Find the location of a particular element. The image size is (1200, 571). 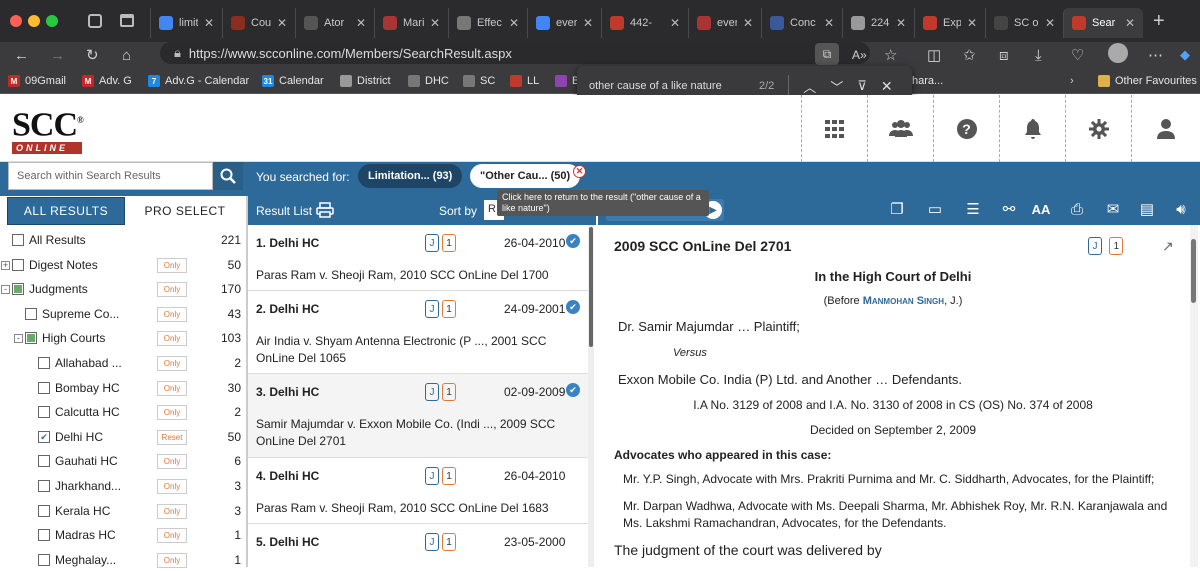

result-title: 4. Delhi HC is located at coordinates (287, 476).